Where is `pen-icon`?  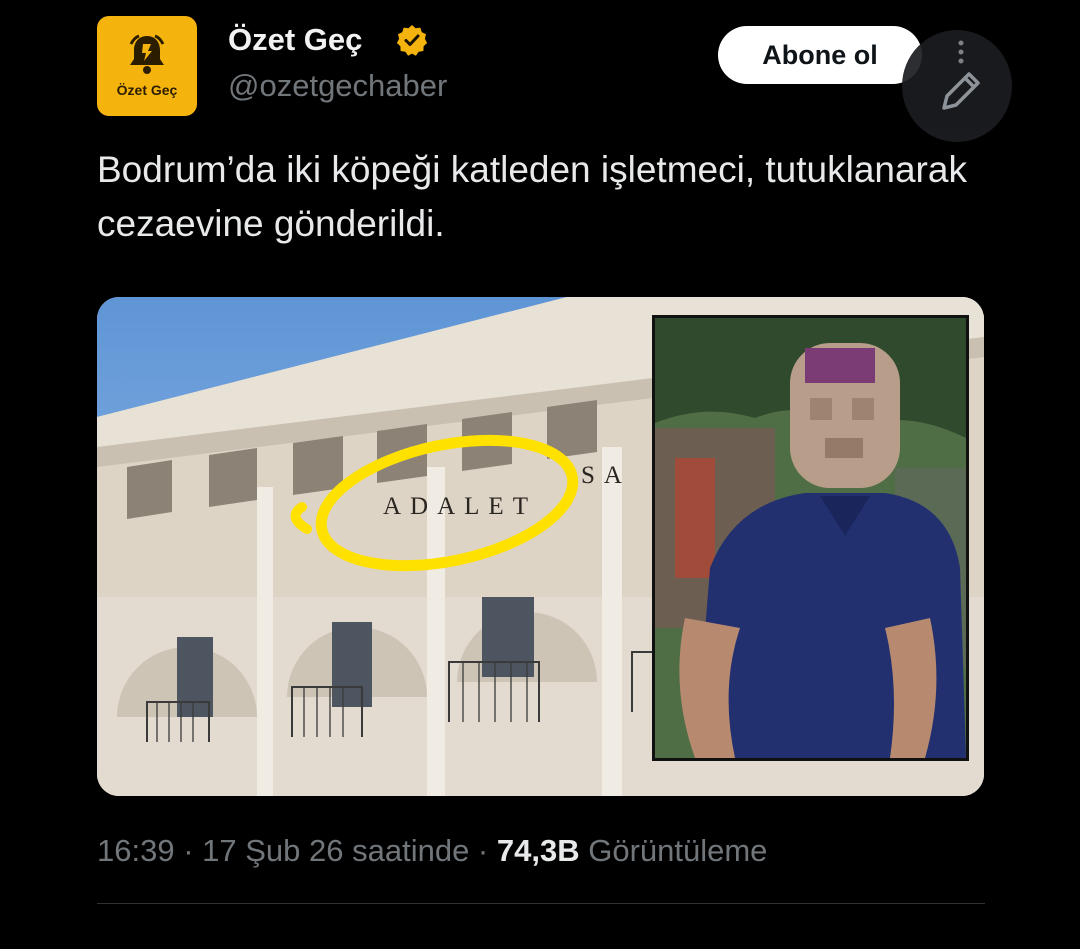 pen-icon is located at coordinates (961, 91).